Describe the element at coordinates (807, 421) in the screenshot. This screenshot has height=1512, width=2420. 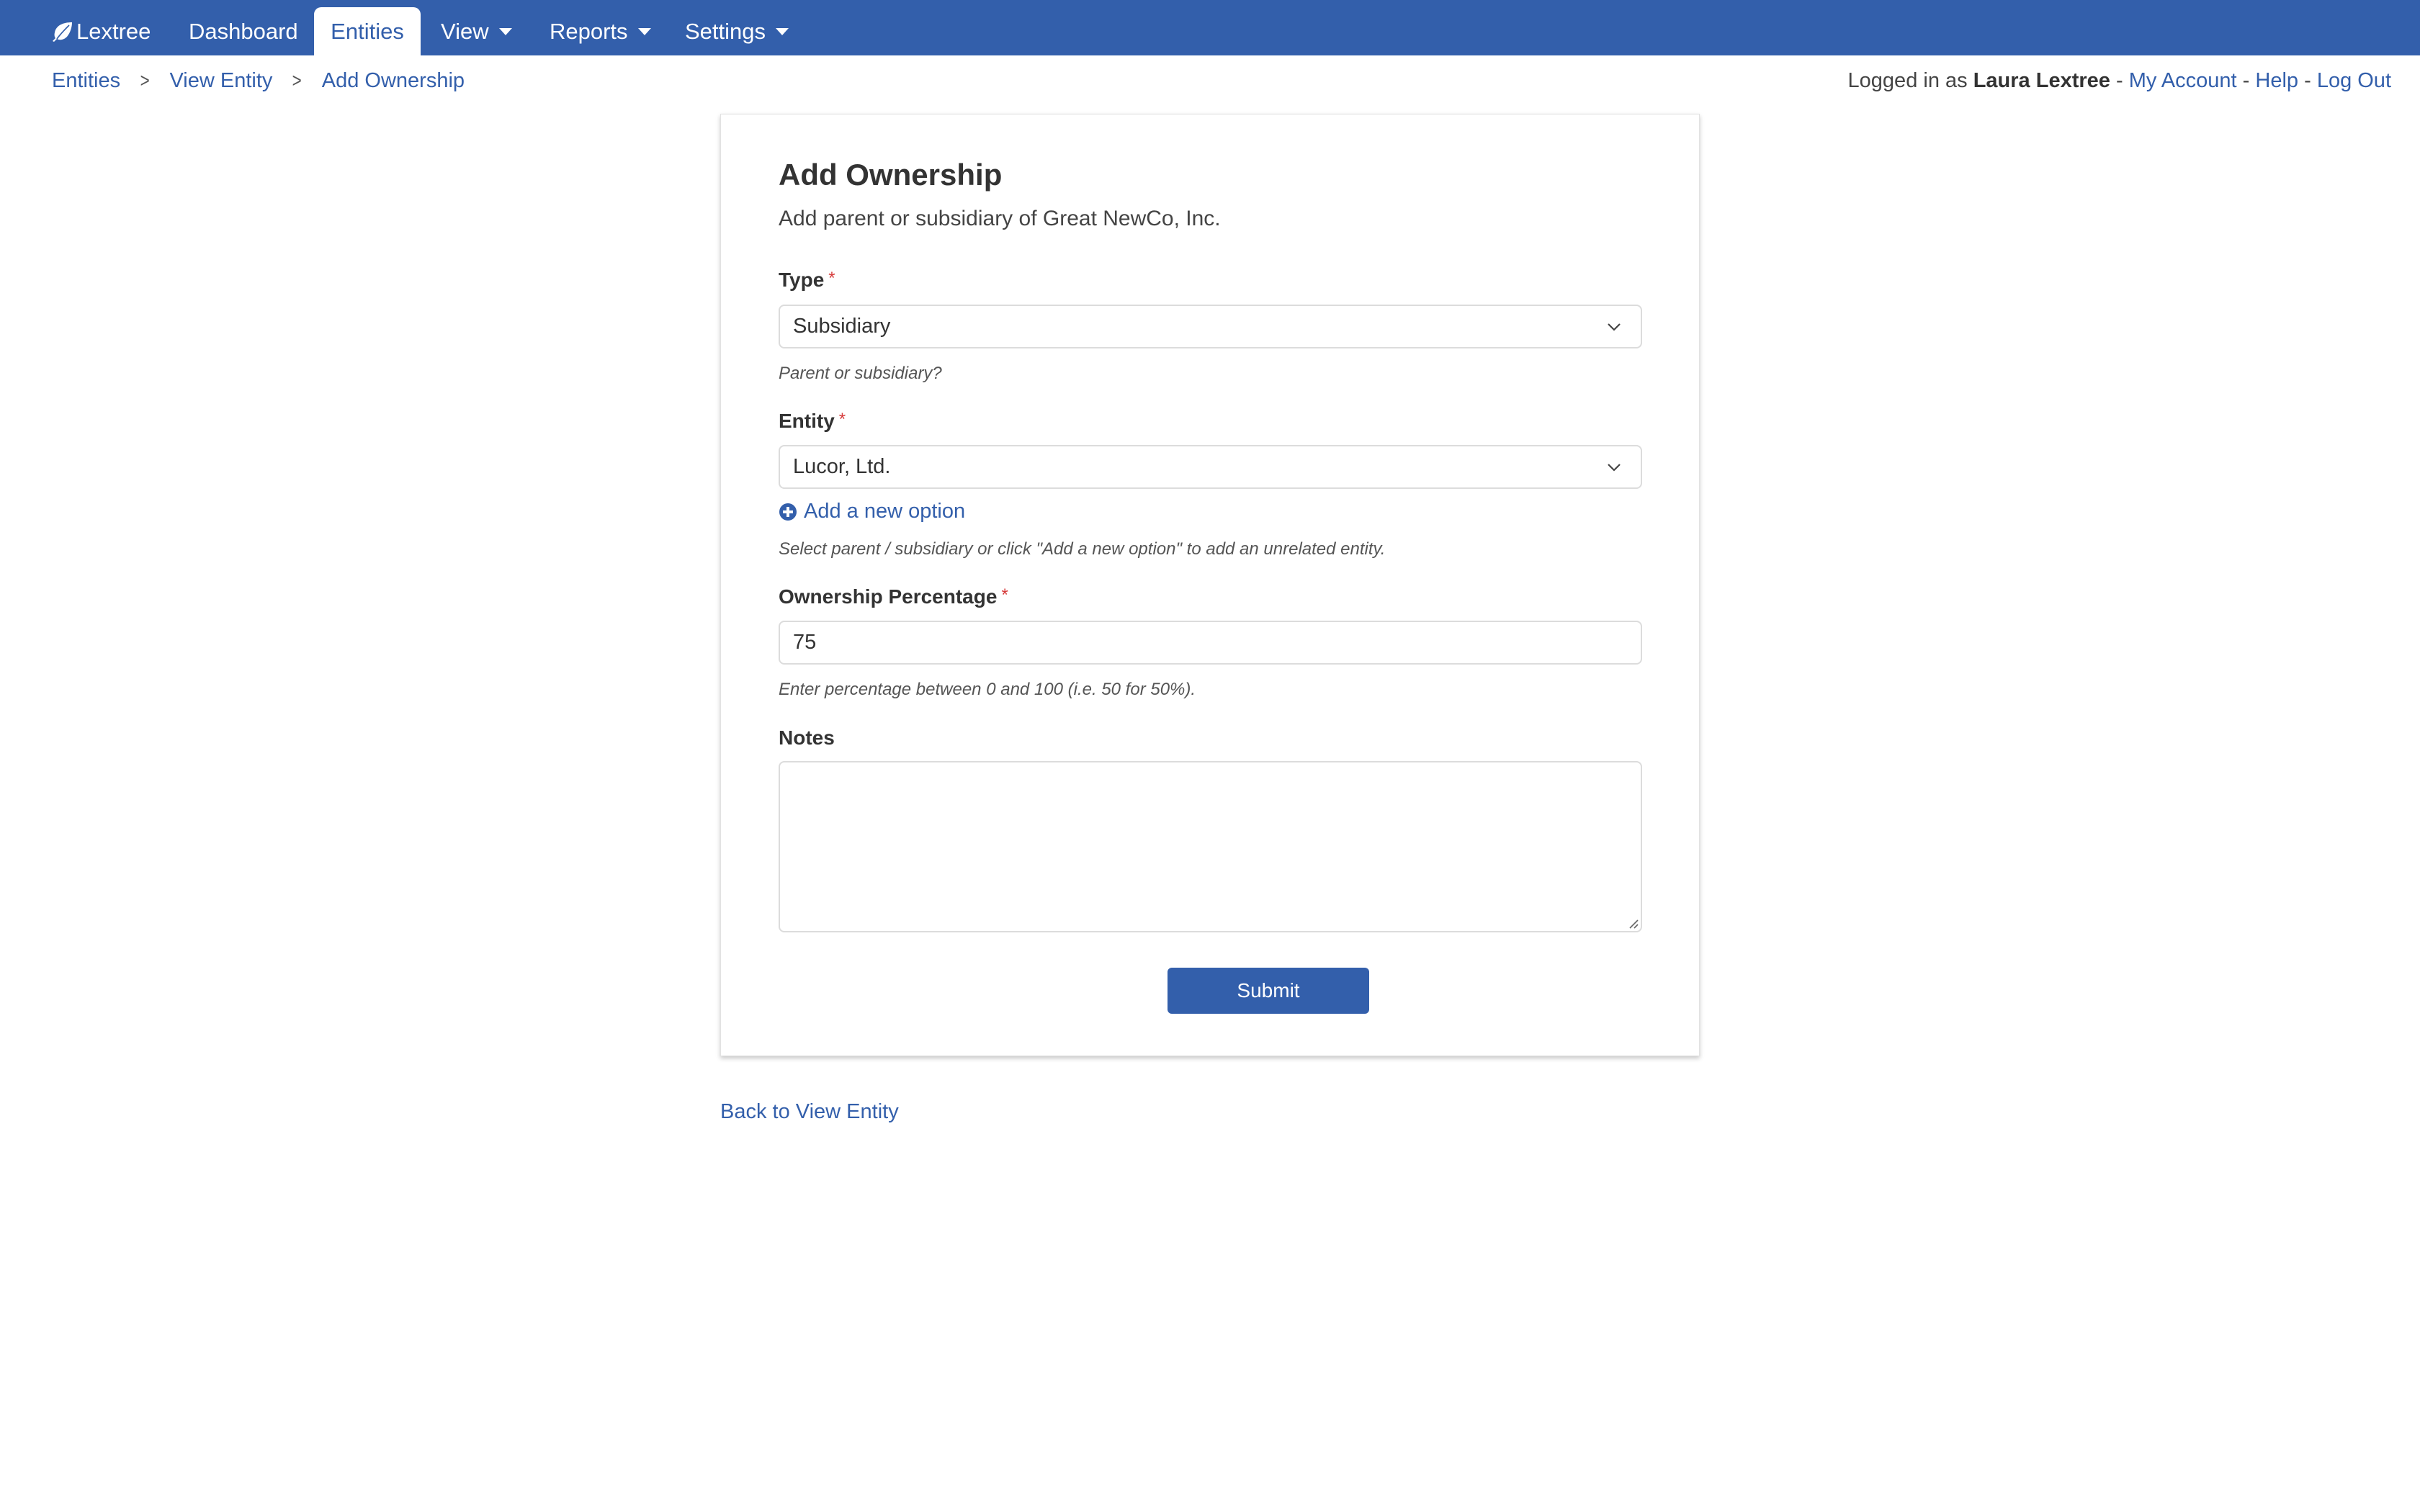
I see `entity-label-text: Entity` at that location.